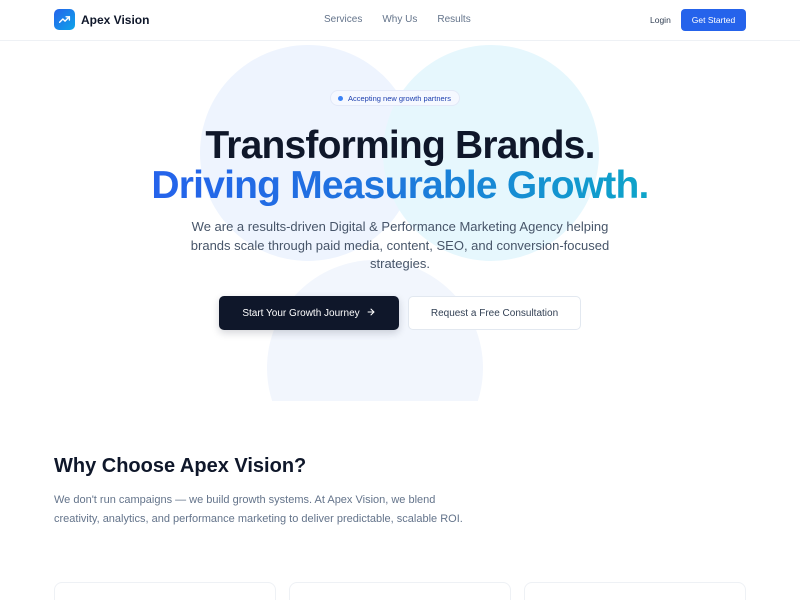  I want to click on badge-label: Accepting new growth partners, so click(399, 98).